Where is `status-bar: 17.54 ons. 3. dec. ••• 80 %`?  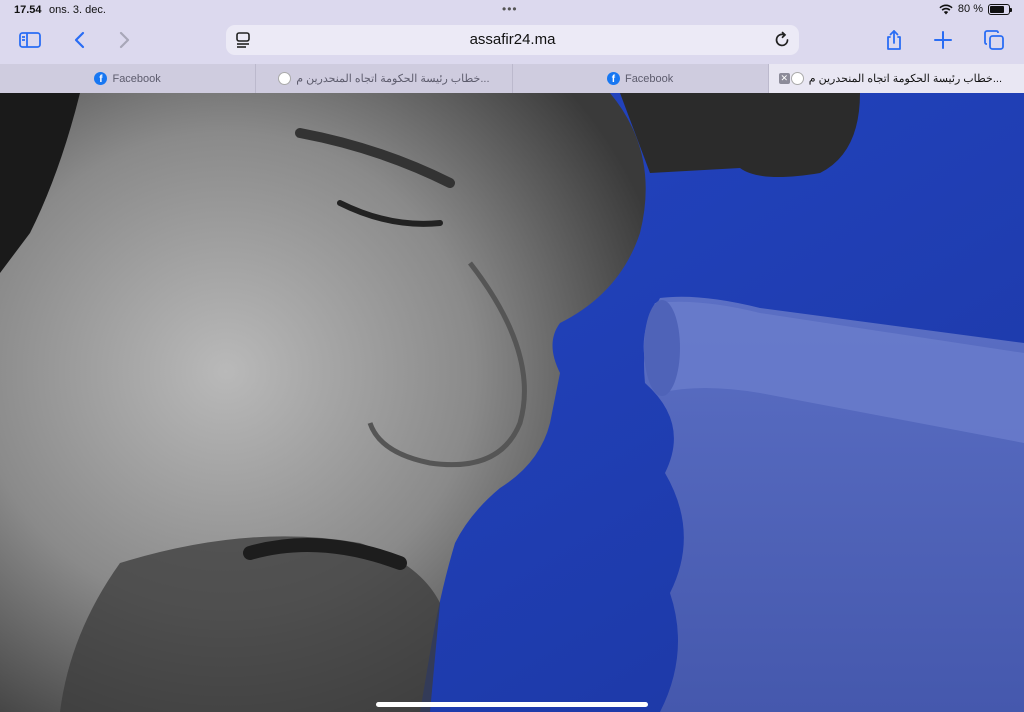 status-bar: 17.54 ons. 3. dec. ••• 80 % is located at coordinates (512, 10).